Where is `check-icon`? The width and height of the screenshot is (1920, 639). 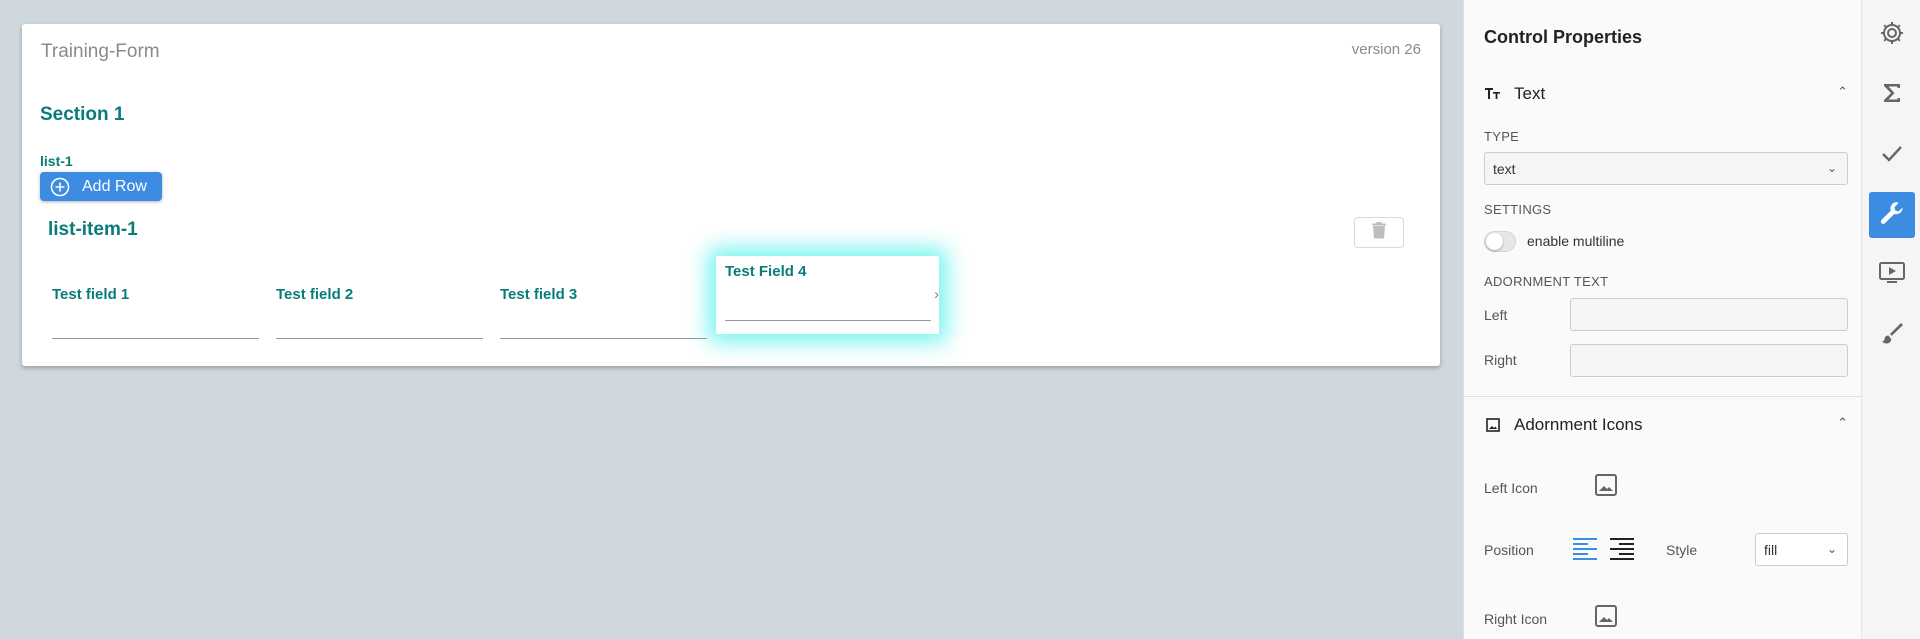 check-icon is located at coordinates (1892, 155).